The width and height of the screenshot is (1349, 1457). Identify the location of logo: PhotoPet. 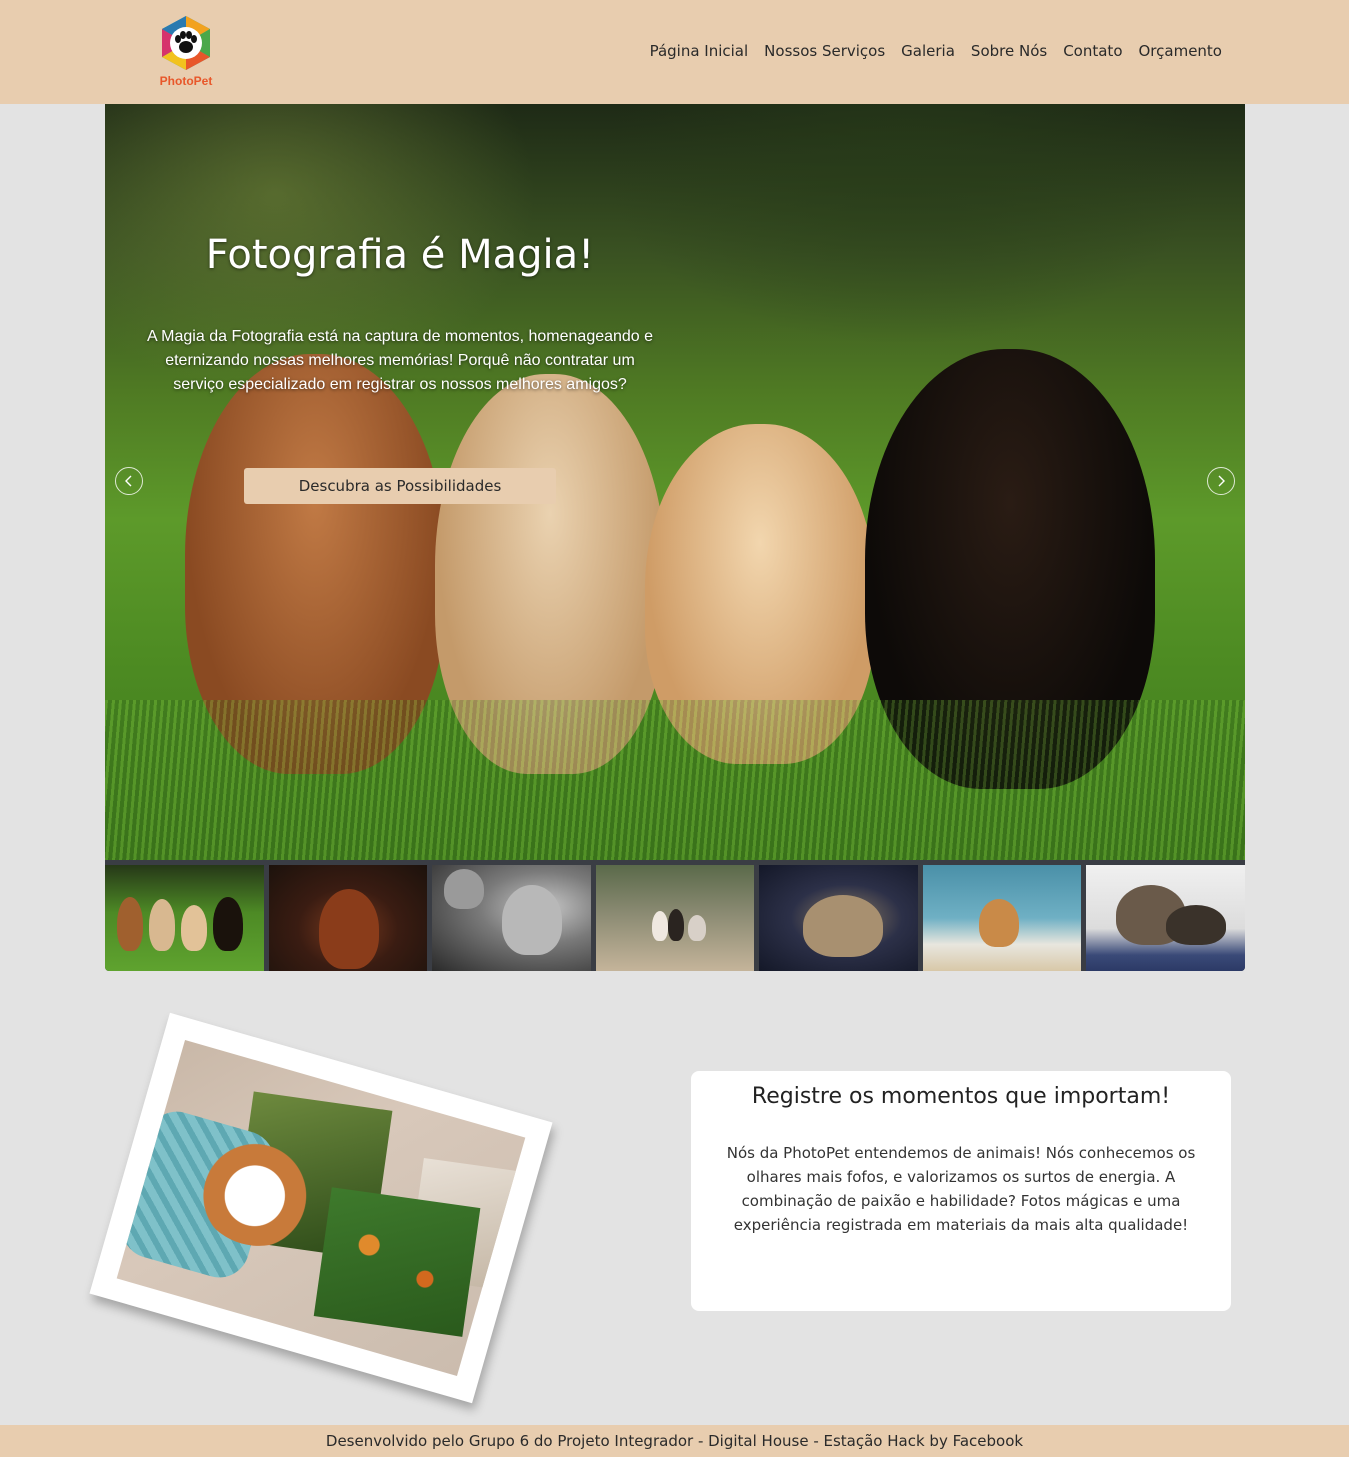
(186, 52).